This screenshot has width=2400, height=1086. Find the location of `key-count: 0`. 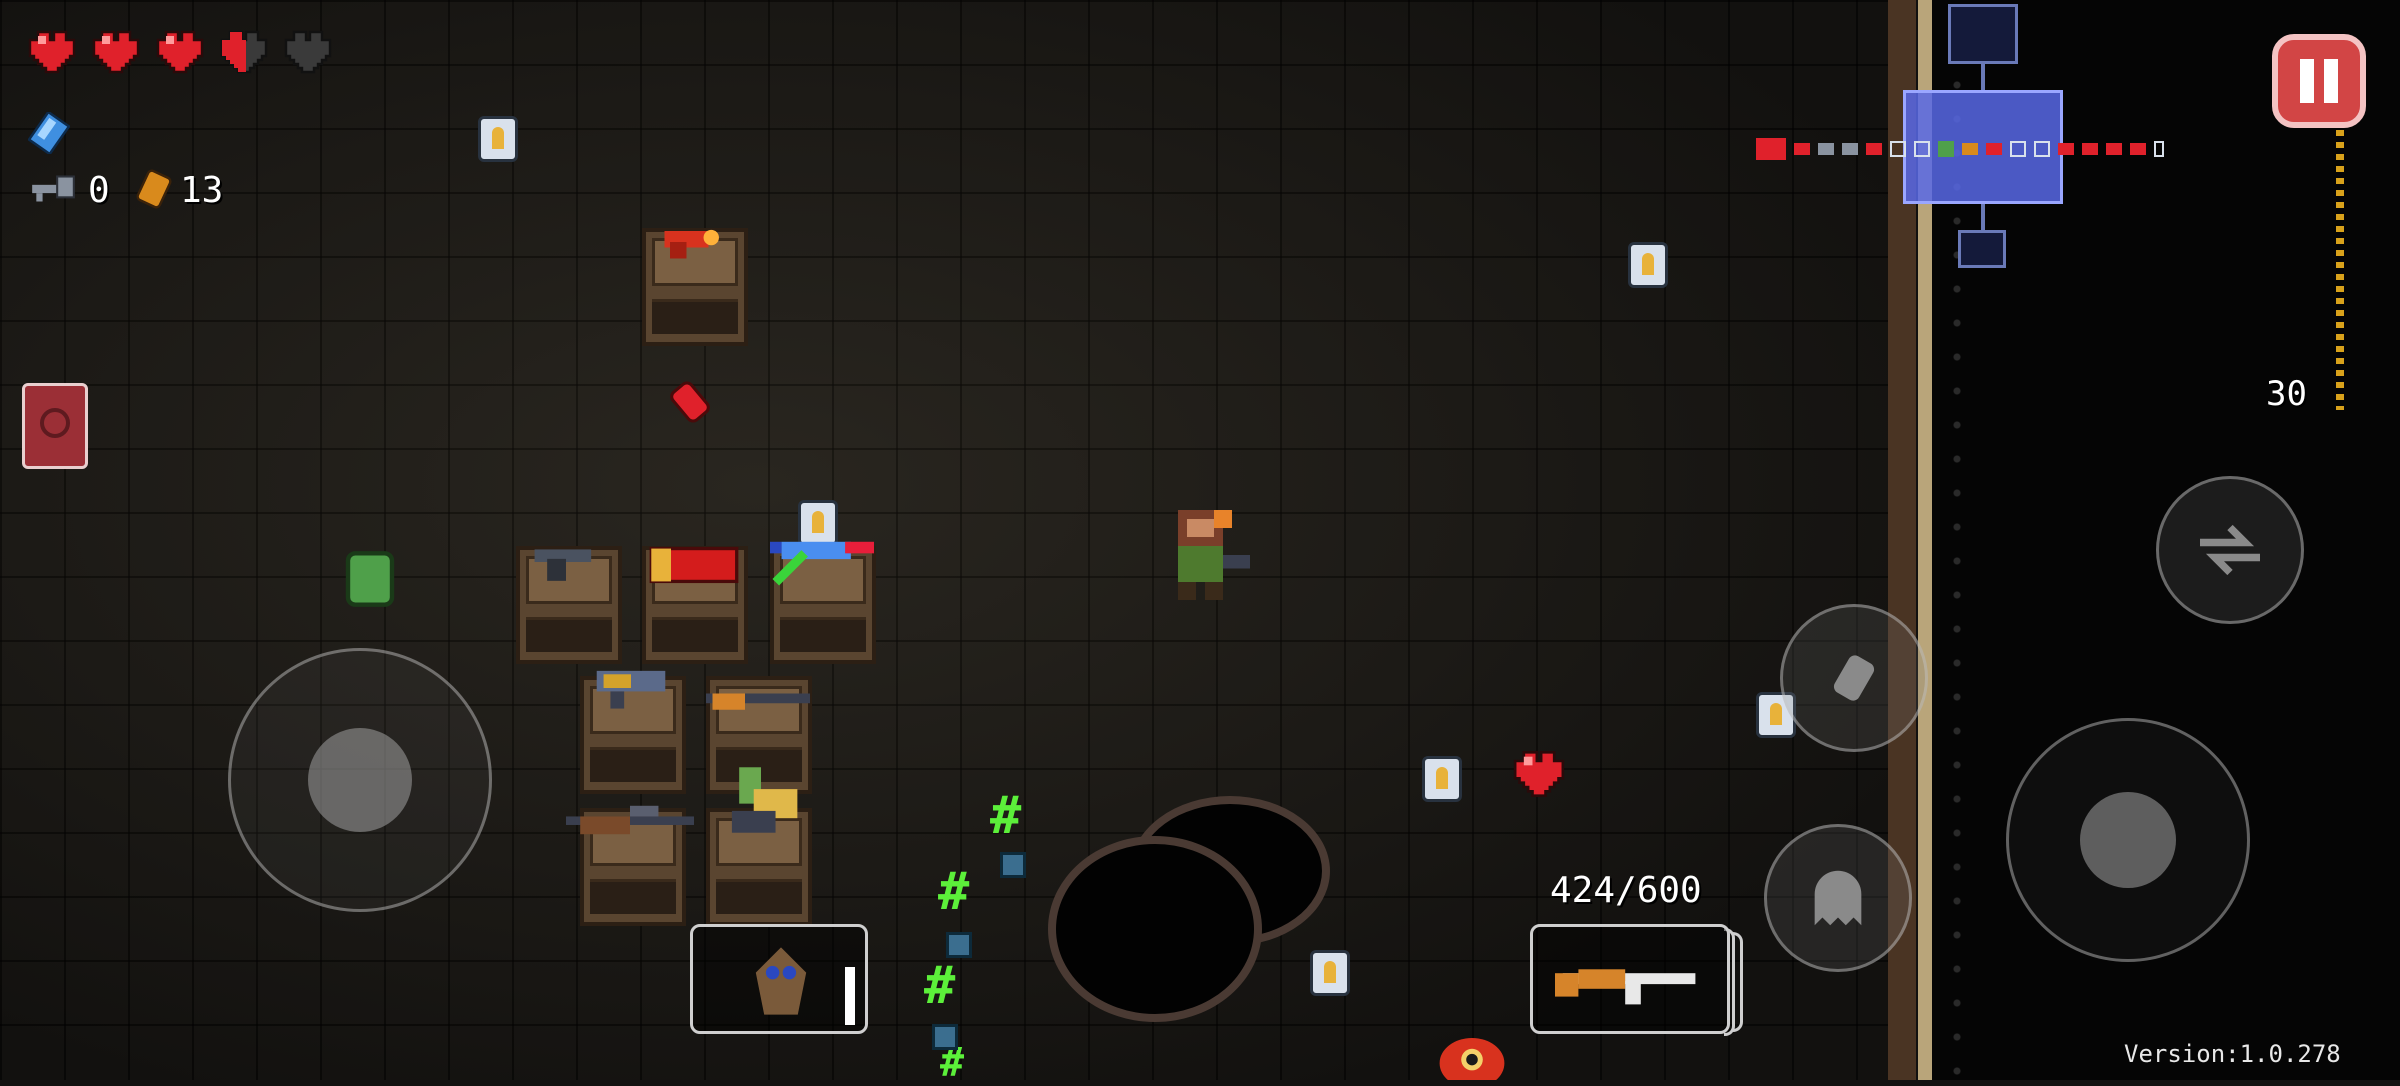

key-count: 0 is located at coordinates (99, 190).